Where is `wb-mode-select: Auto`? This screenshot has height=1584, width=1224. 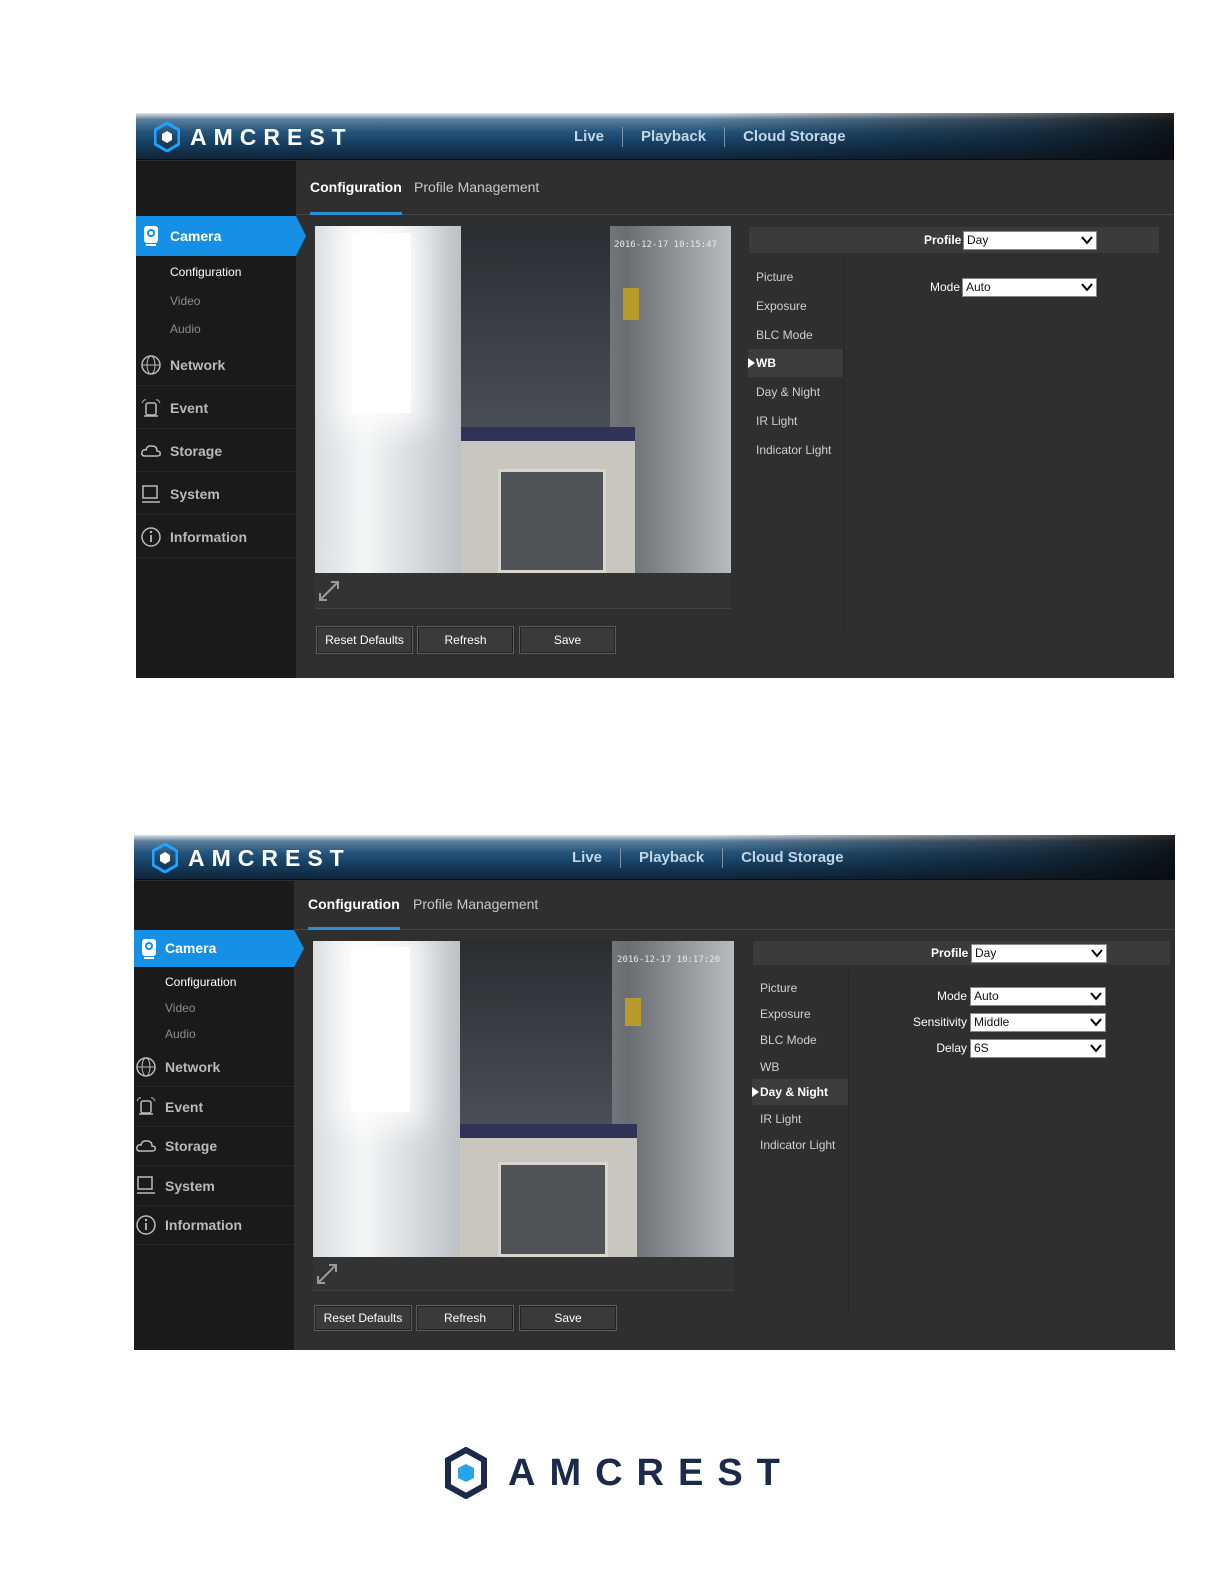 wb-mode-select: Auto is located at coordinates (1029, 287).